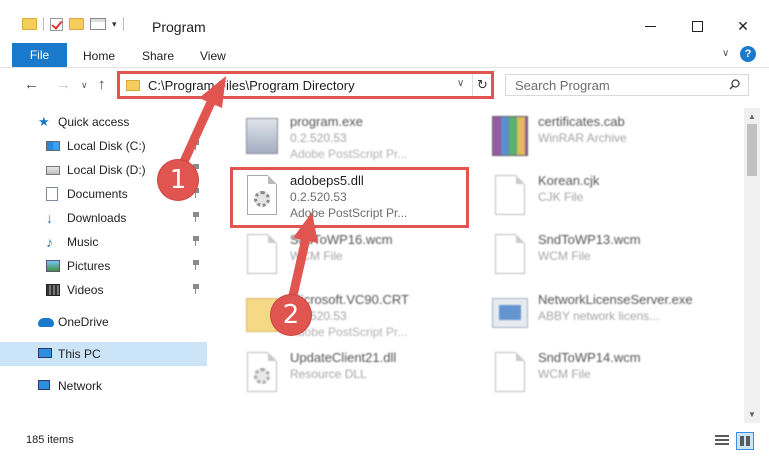 The image size is (769, 463). I want to click on expand-ribbon-icon: ∨, so click(725, 53).